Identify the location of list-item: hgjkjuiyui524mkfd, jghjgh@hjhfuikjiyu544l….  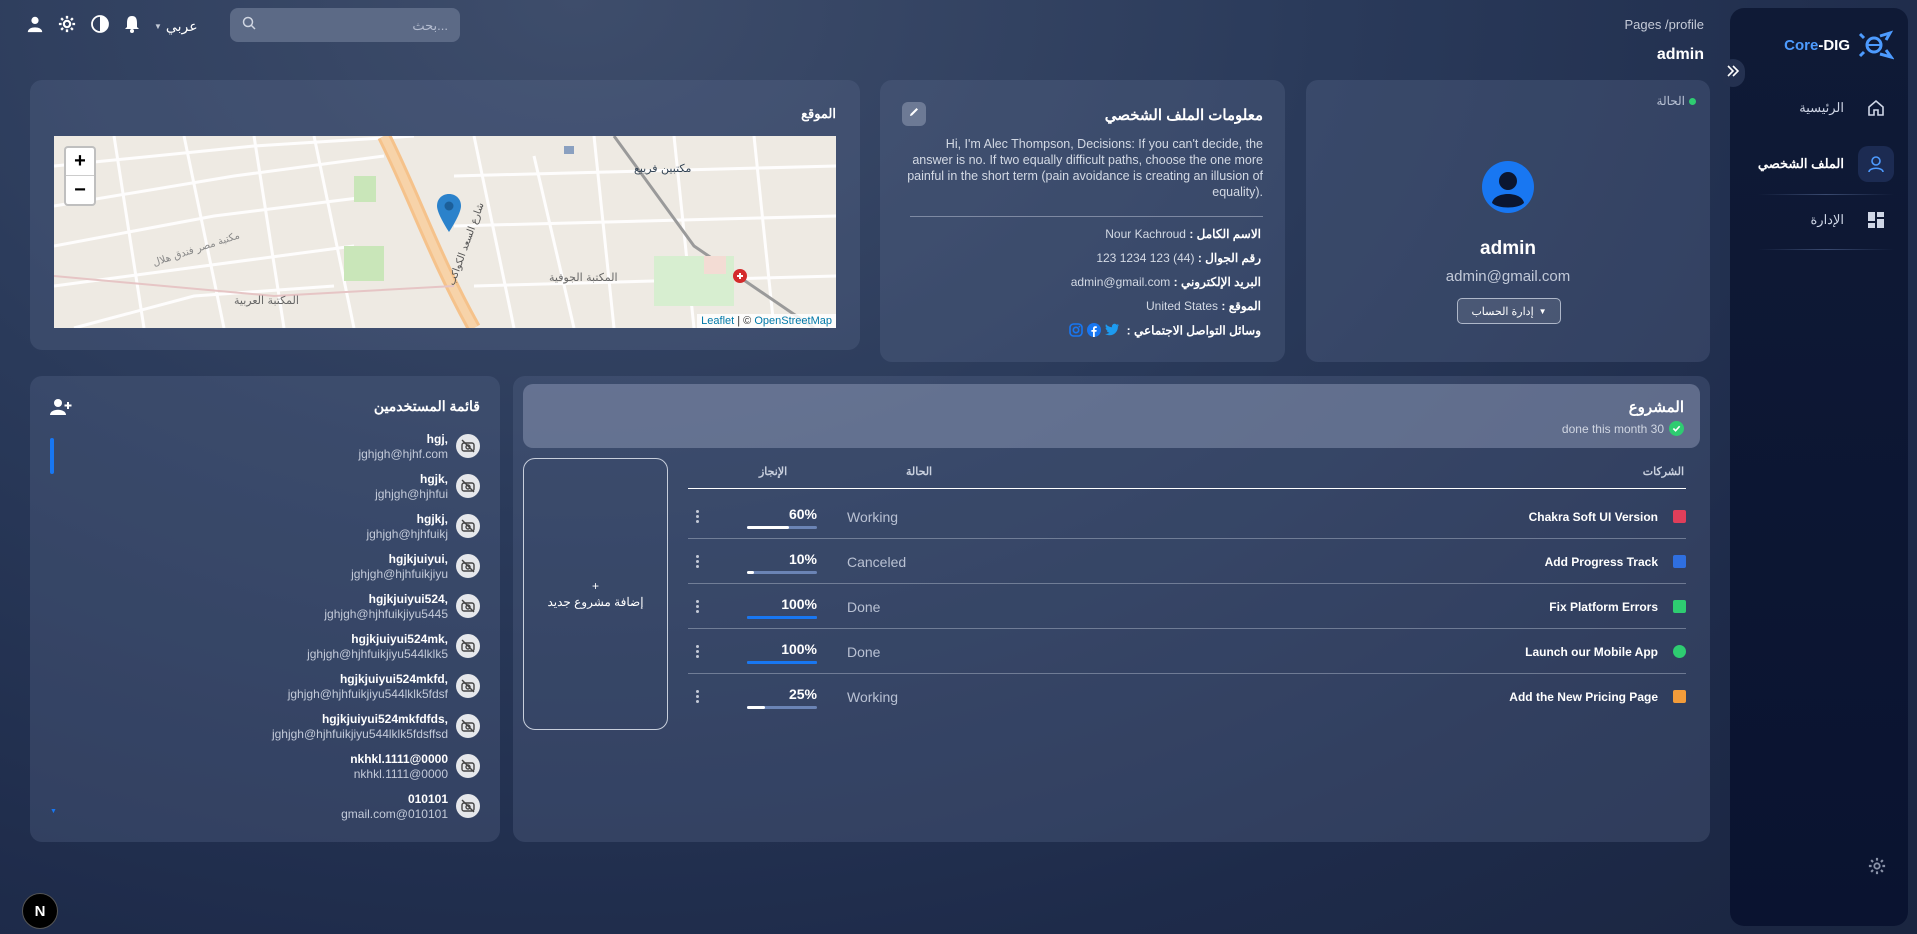
(320, 686).